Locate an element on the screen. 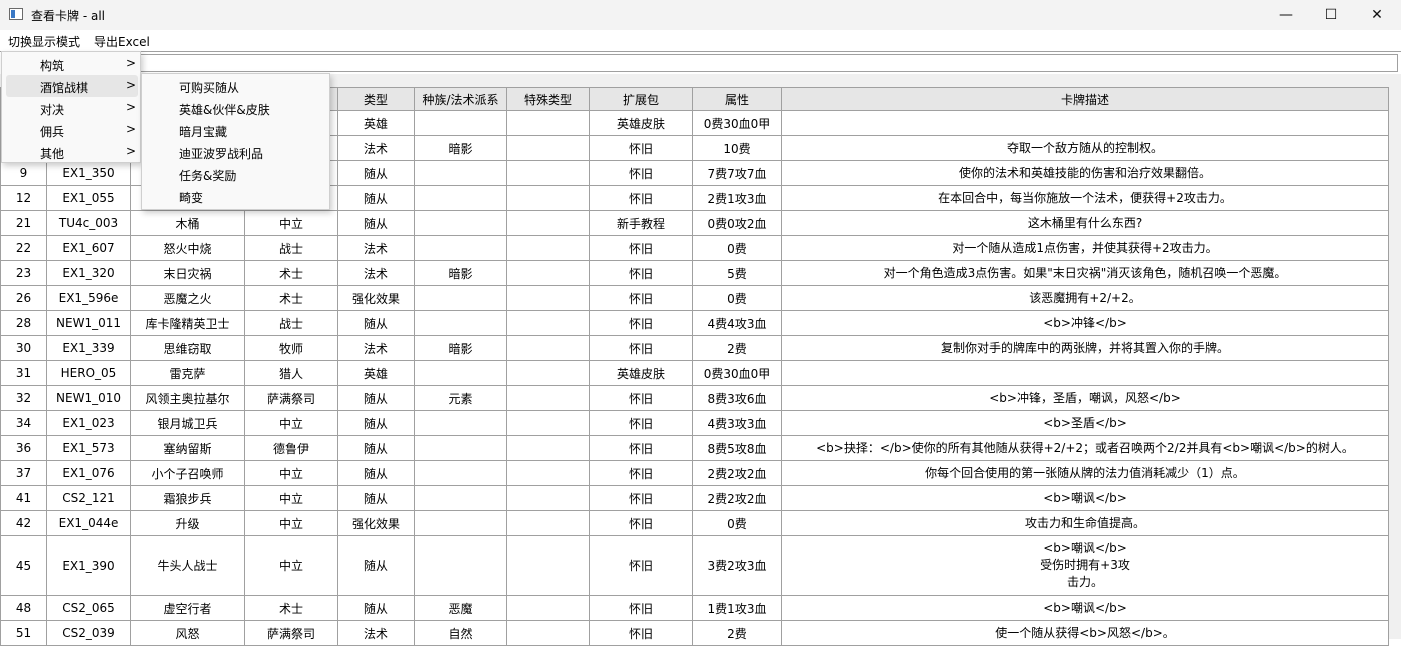 This screenshot has width=1401, height=646. submenu-item-quests-rewards: 任务&奖励 is located at coordinates (236, 174).